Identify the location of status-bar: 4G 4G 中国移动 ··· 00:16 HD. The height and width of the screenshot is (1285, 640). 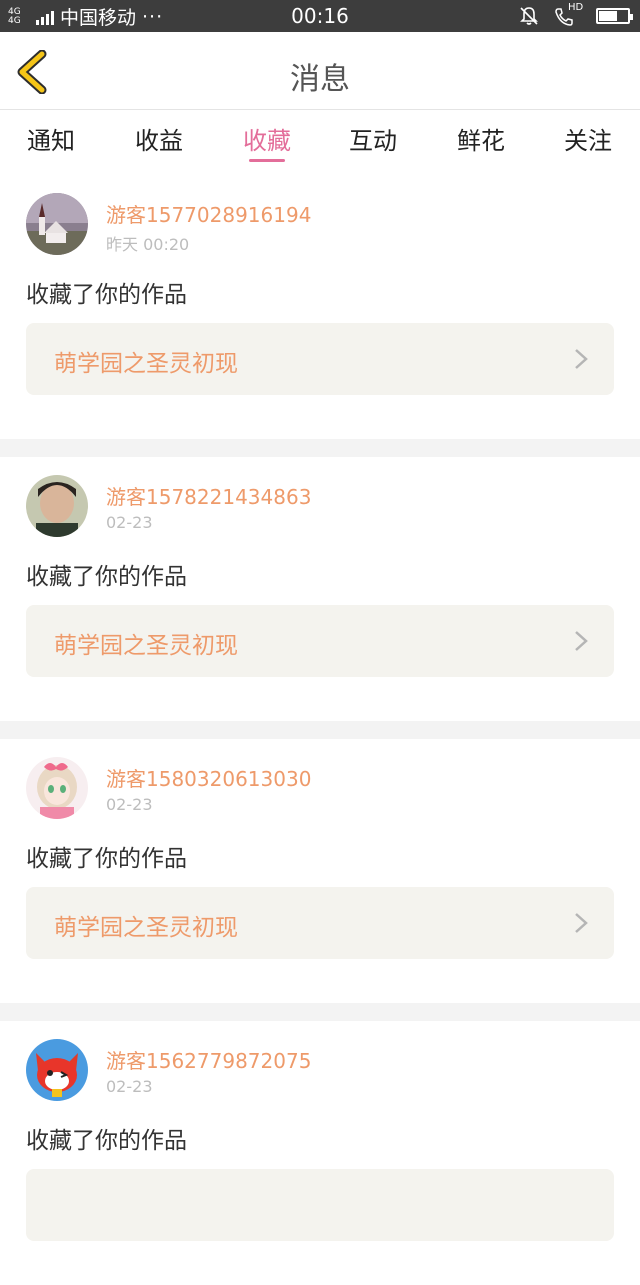
(320, 16).